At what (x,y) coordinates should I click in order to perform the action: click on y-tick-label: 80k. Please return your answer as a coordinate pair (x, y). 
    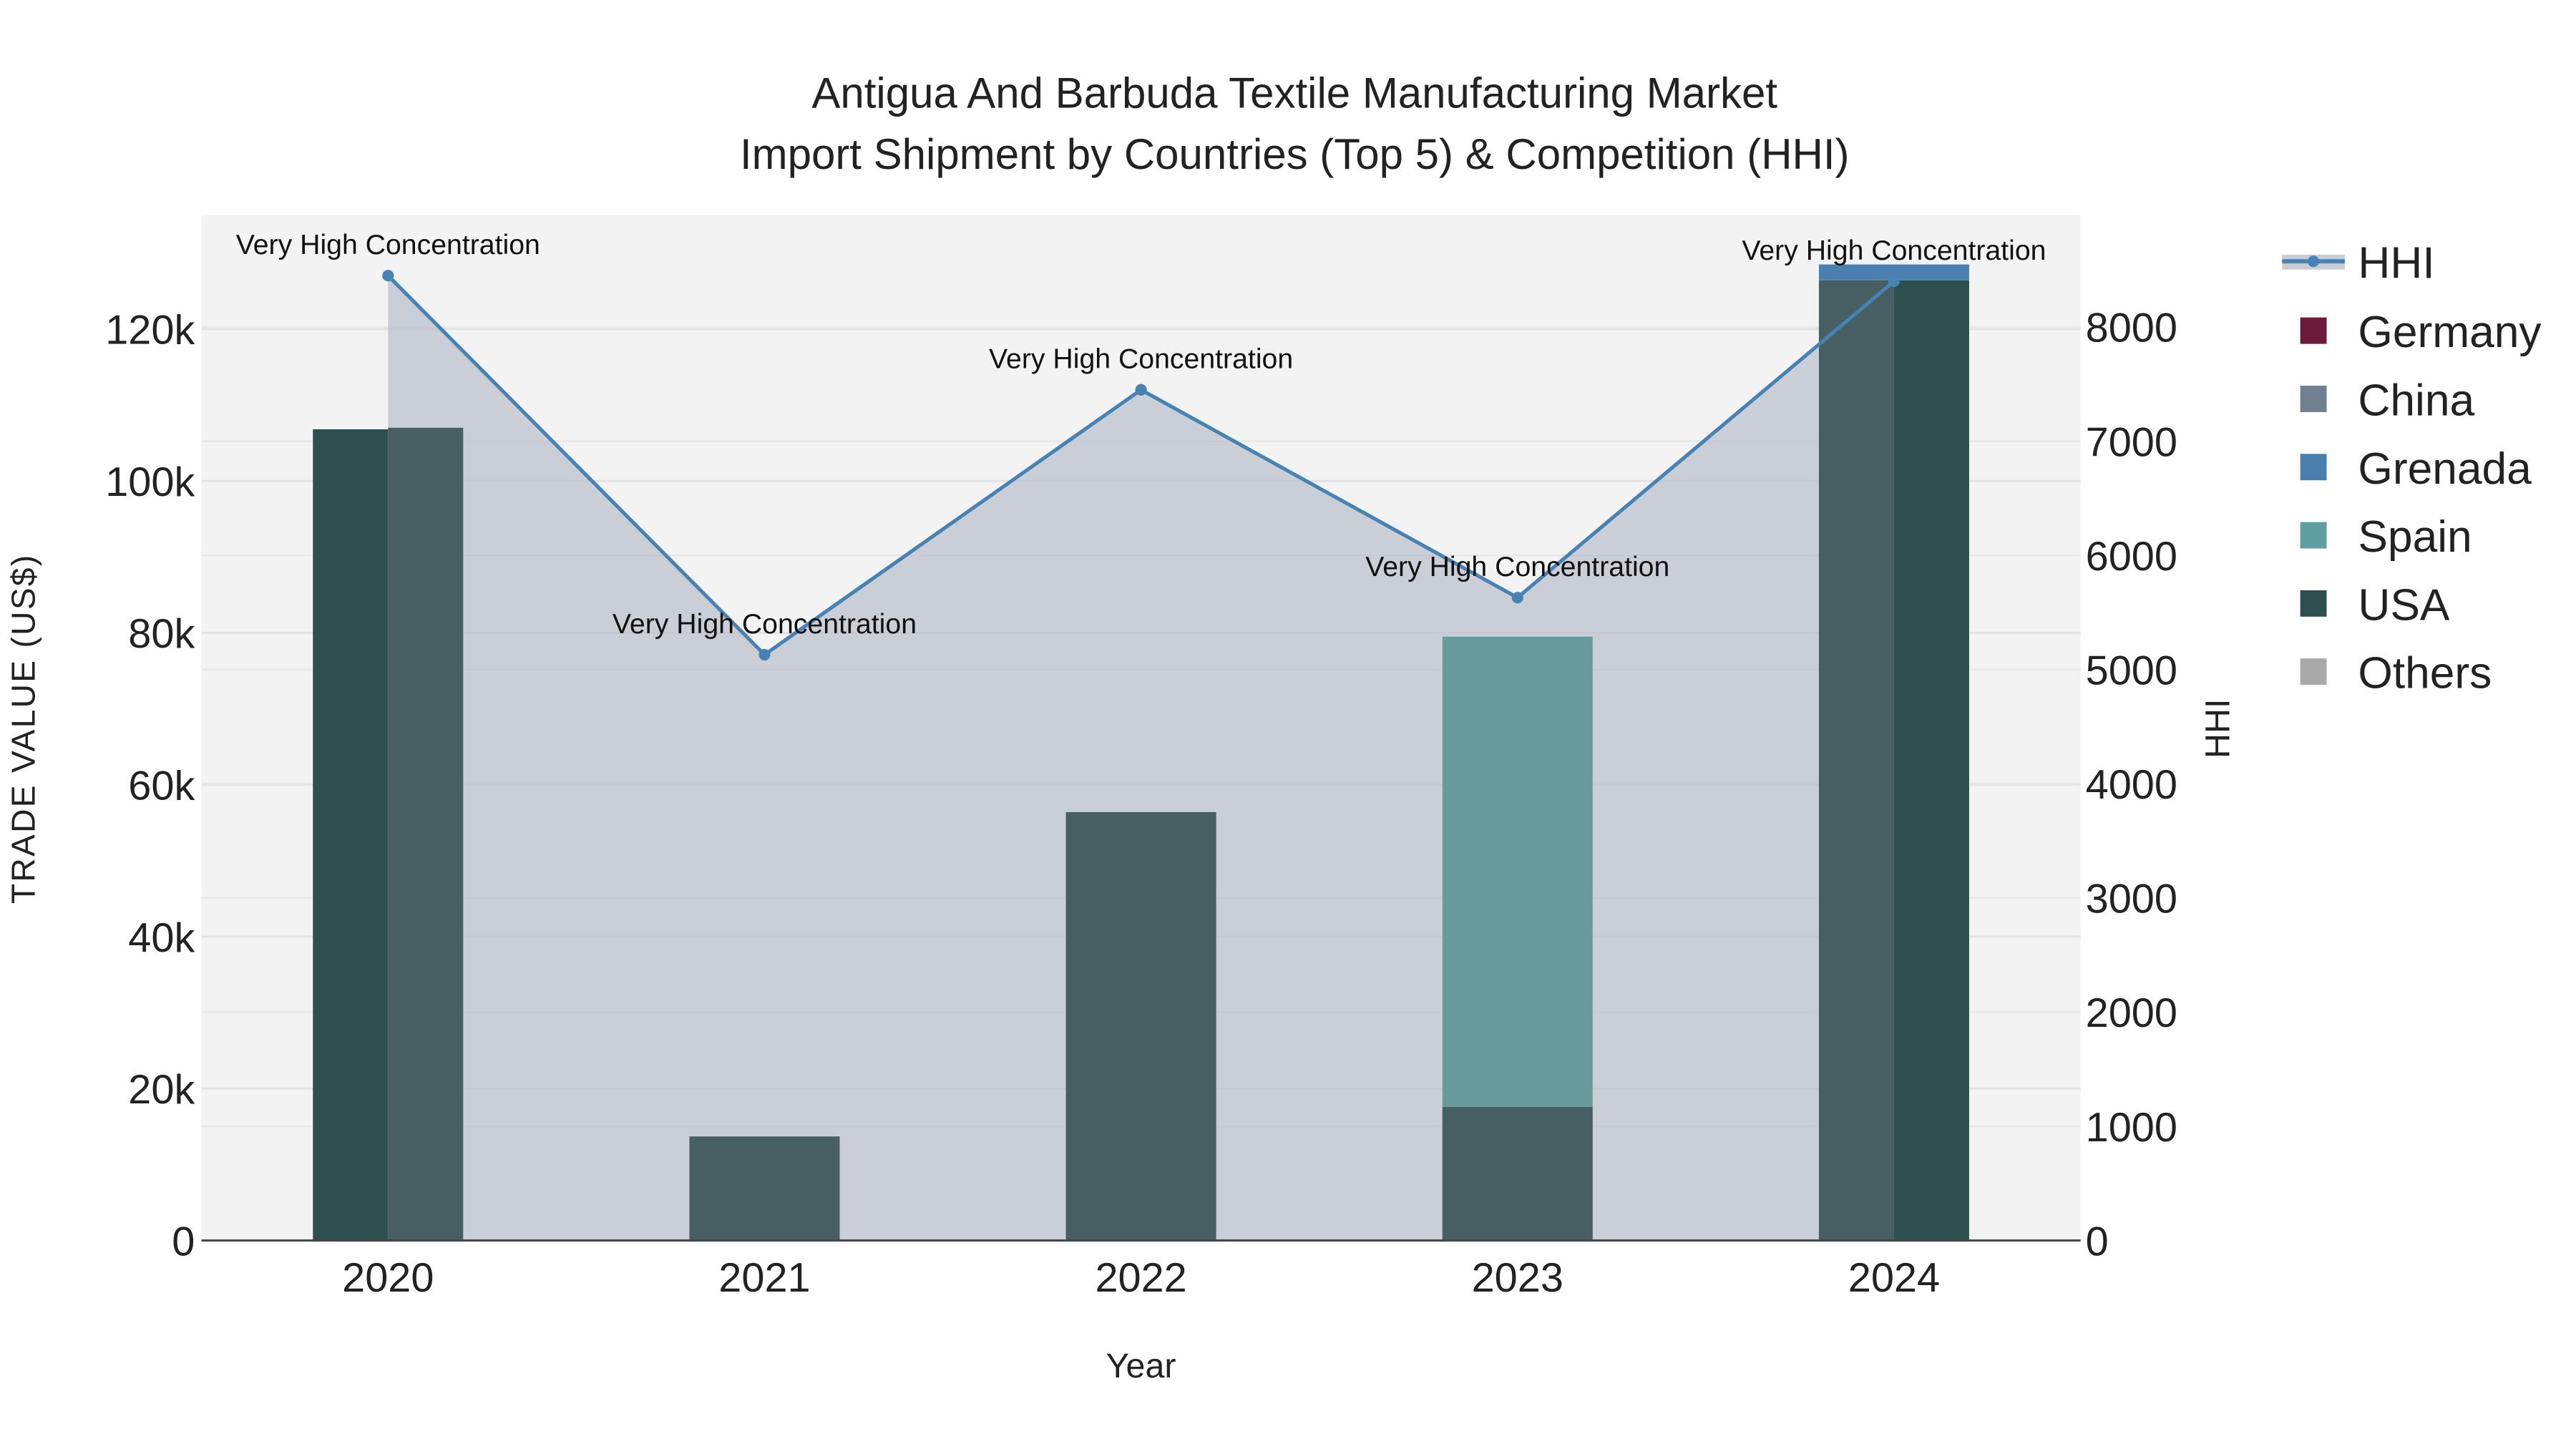
    Looking at the image, I should click on (161, 634).